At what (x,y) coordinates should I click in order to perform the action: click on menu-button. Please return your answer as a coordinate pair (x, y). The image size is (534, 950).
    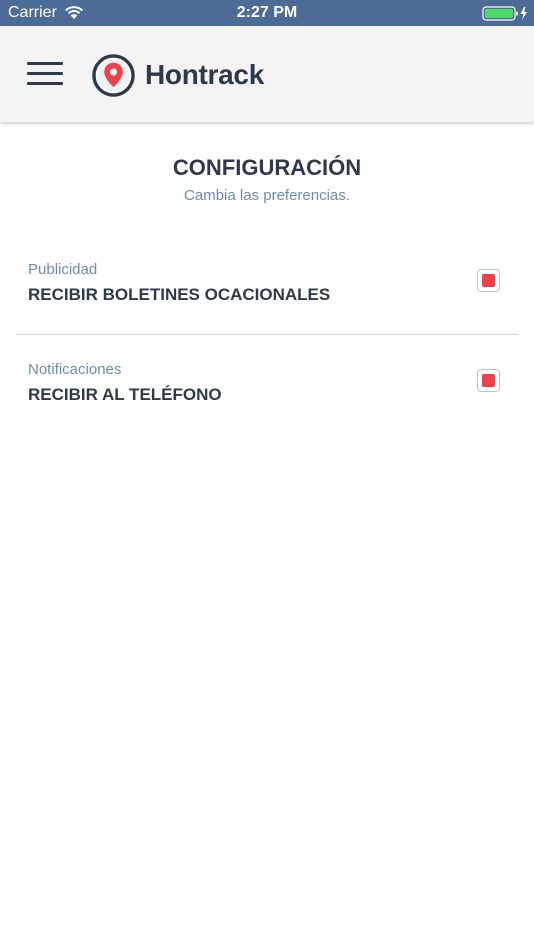
    Looking at the image, I should click on (45, 74).